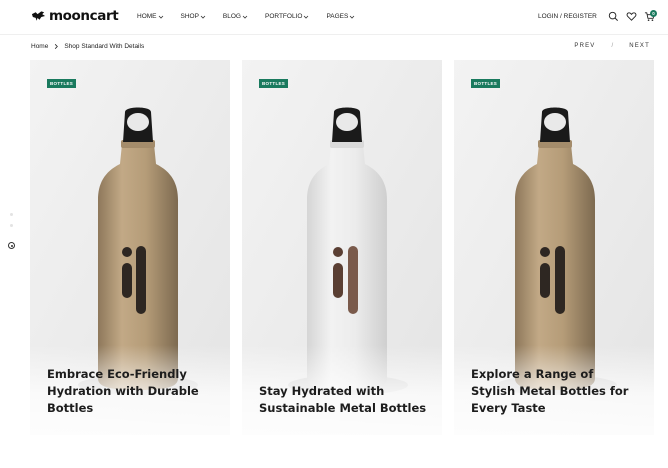 The image size is (668, 468). I want to click on nav-item-shop: SHOP, so click(193, 16).